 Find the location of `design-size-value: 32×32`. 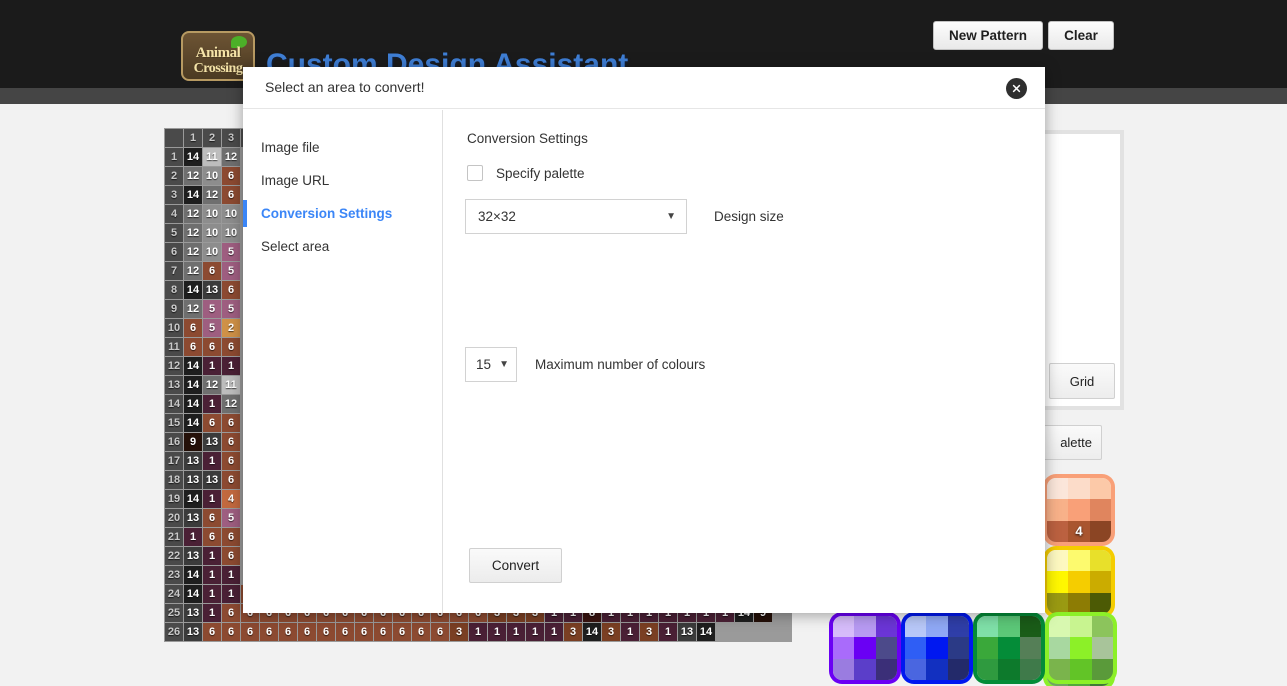

design-size-value: 32×32 is located at coordinates (497, 216).